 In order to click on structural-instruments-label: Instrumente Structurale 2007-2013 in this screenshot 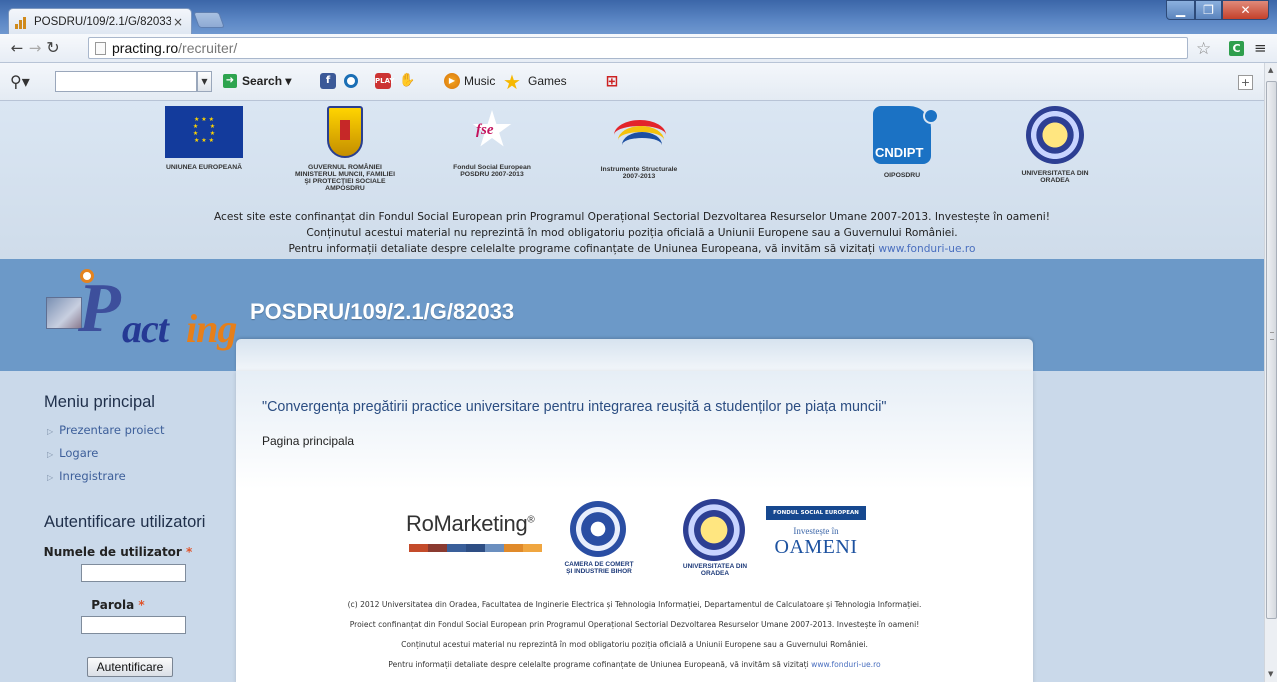, I will do `click(639, 173)`.